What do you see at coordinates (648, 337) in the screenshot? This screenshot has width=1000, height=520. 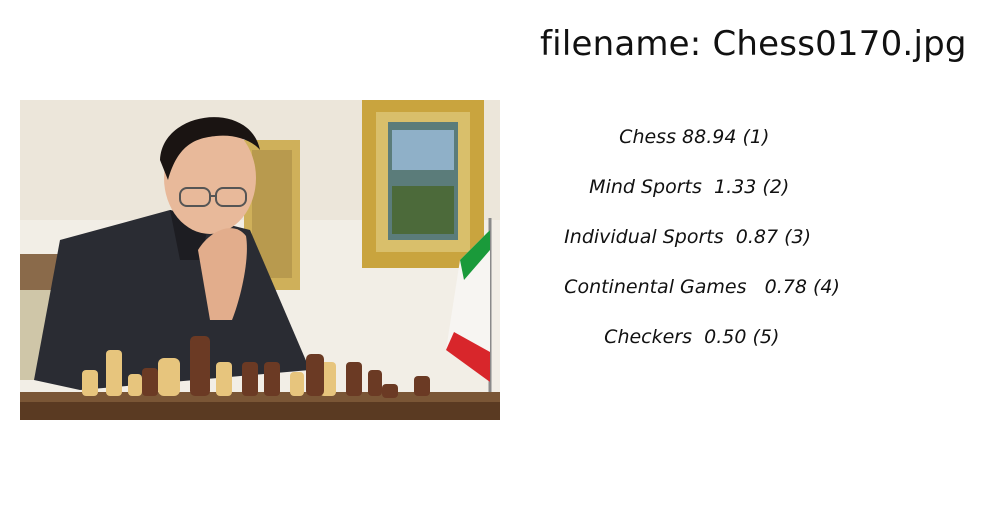 I see `prediction-label: Checkers` at bounding box center [648, 337].